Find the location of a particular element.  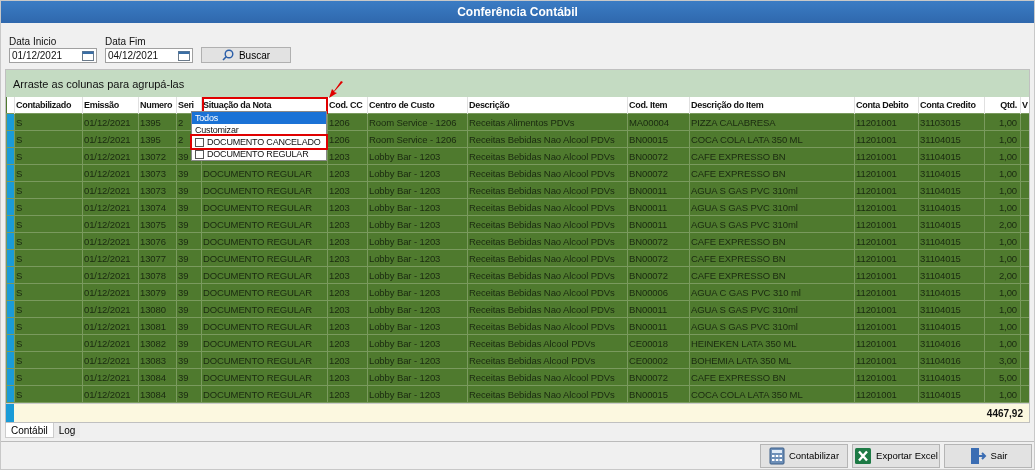

date-field: 01/12/2021 is located at coordinates (53, 55).